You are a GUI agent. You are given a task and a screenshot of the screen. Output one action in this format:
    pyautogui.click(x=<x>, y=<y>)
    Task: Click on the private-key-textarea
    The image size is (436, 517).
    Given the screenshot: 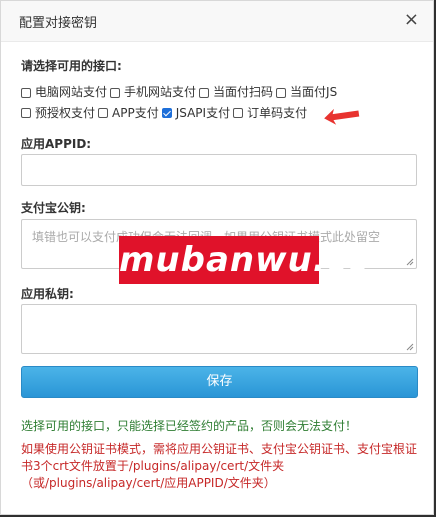 What is the action you would take?
    pyautogui.click(x=219, y=329)
    